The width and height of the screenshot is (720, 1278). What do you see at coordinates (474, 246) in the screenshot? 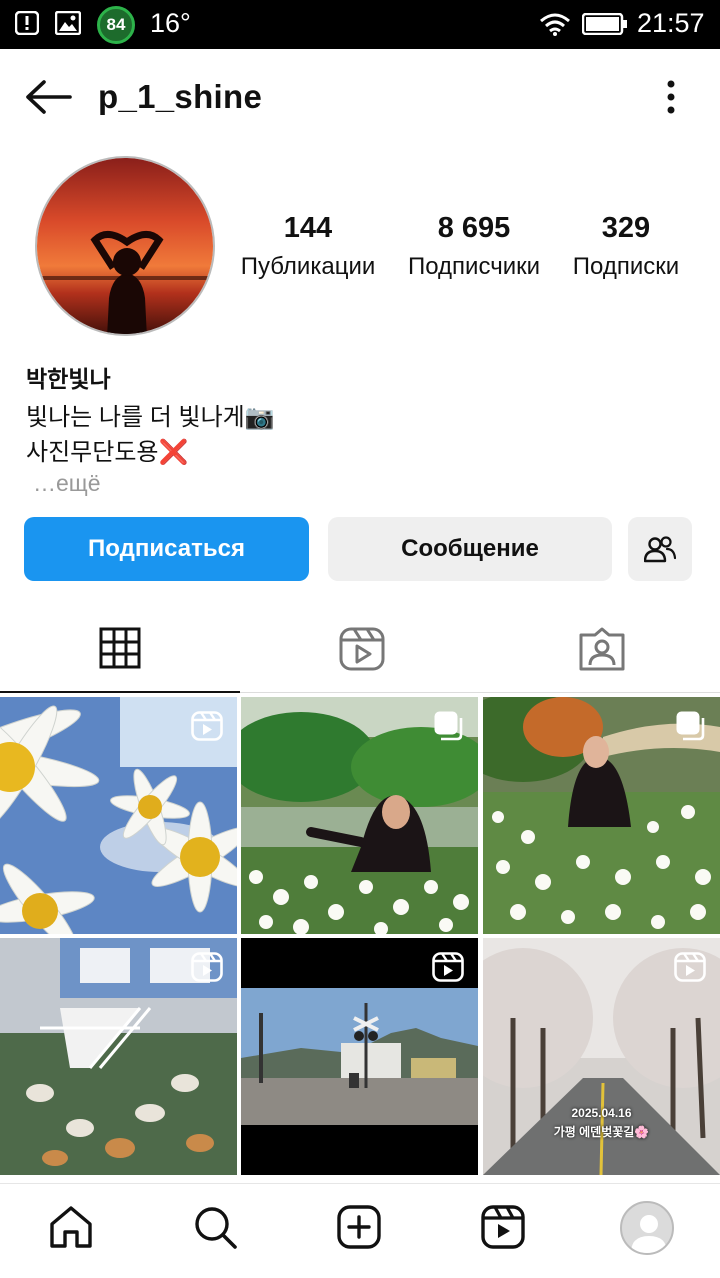
I see `stat-followers: 8 695 Подписчики` at bounding box center [474, 246].